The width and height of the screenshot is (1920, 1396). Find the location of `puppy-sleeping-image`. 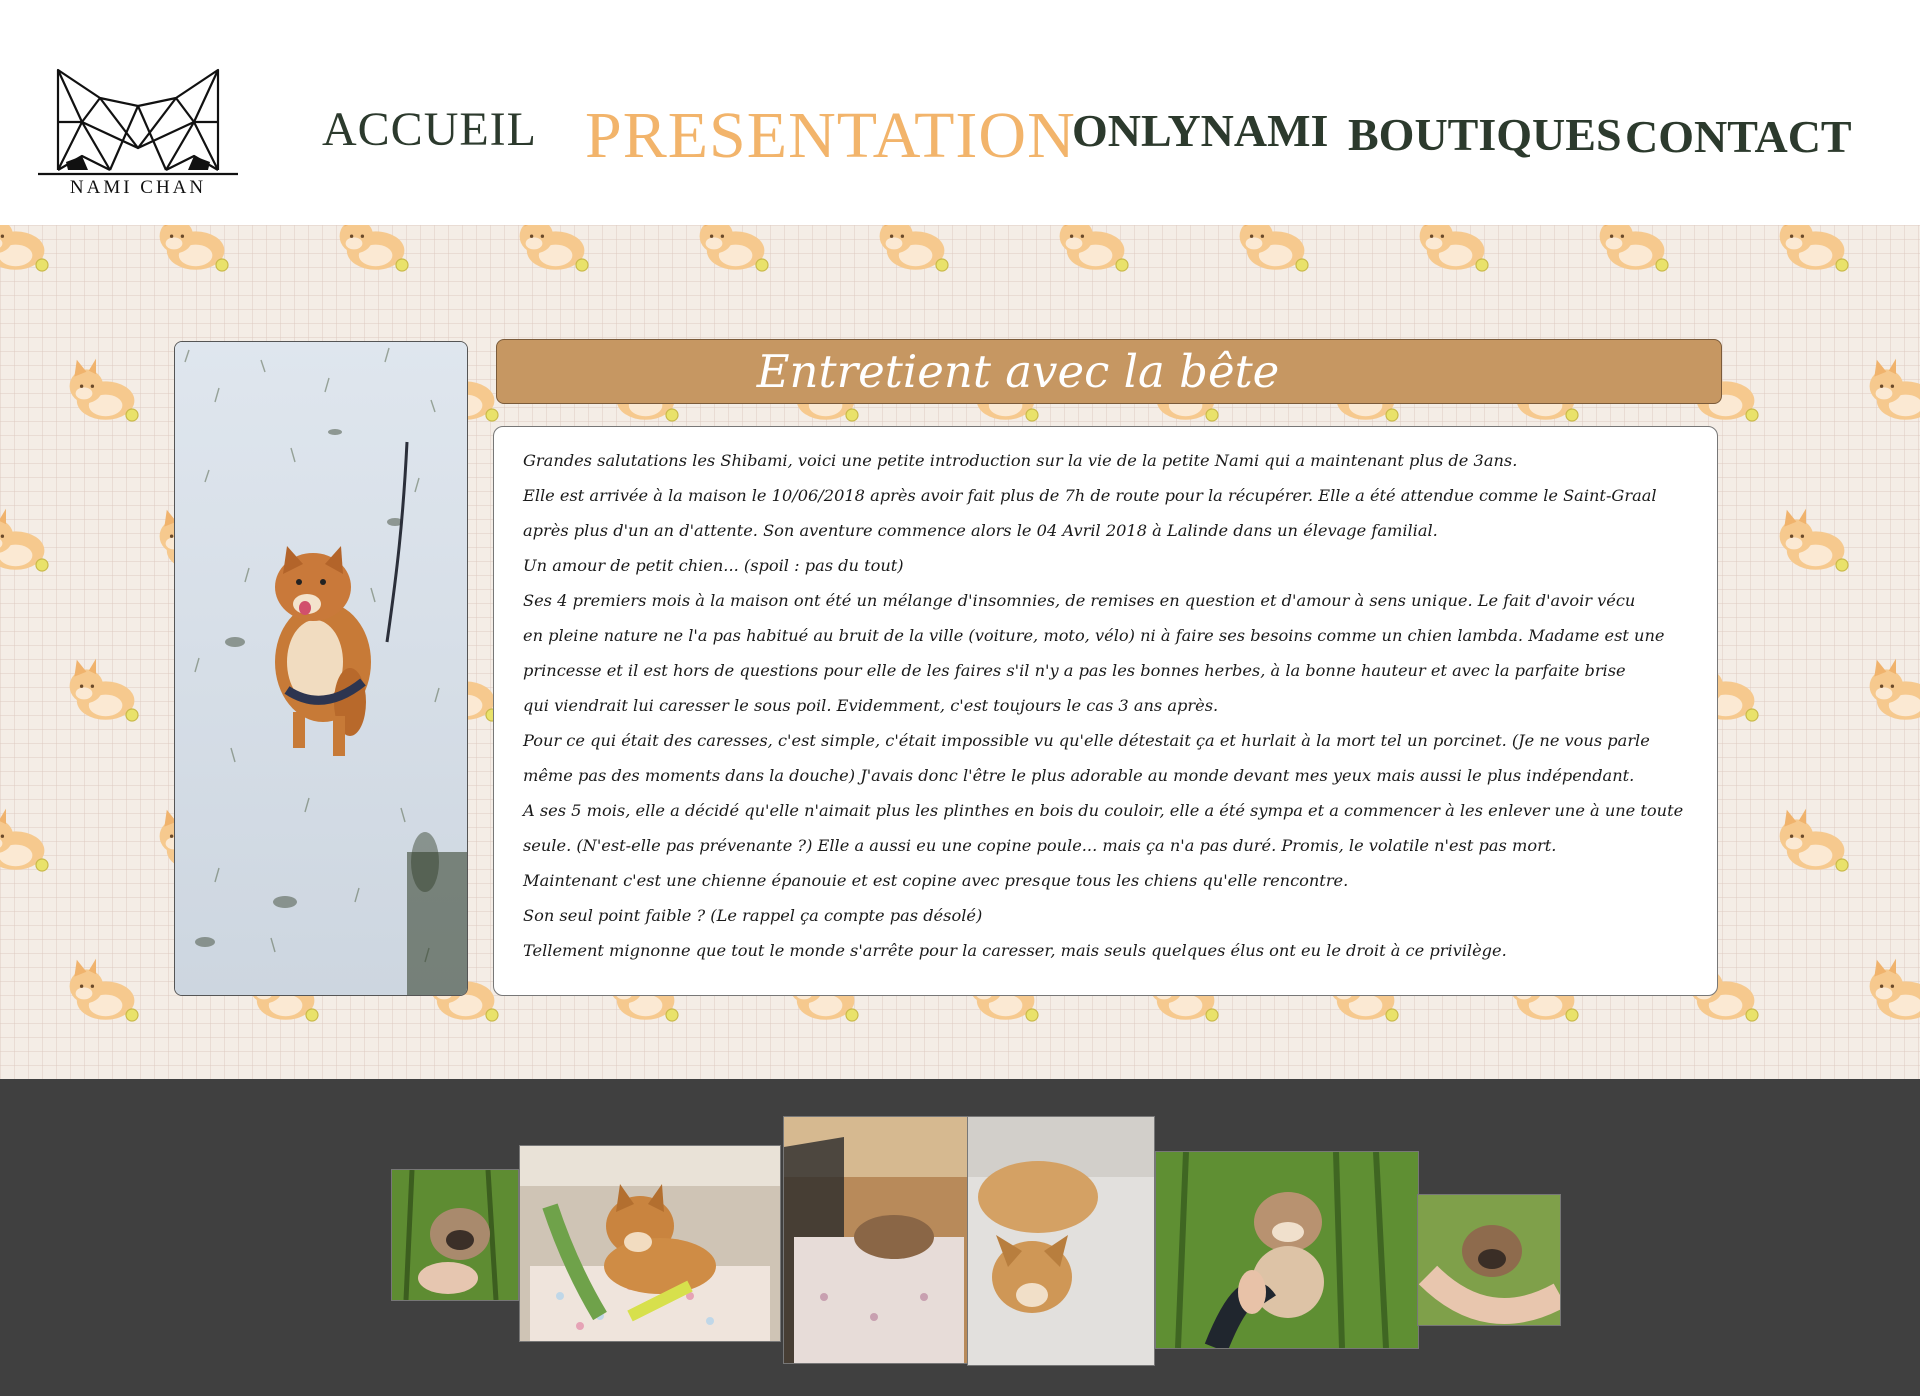

puppy-sleeping-image is located at coordinates (876, 1240).